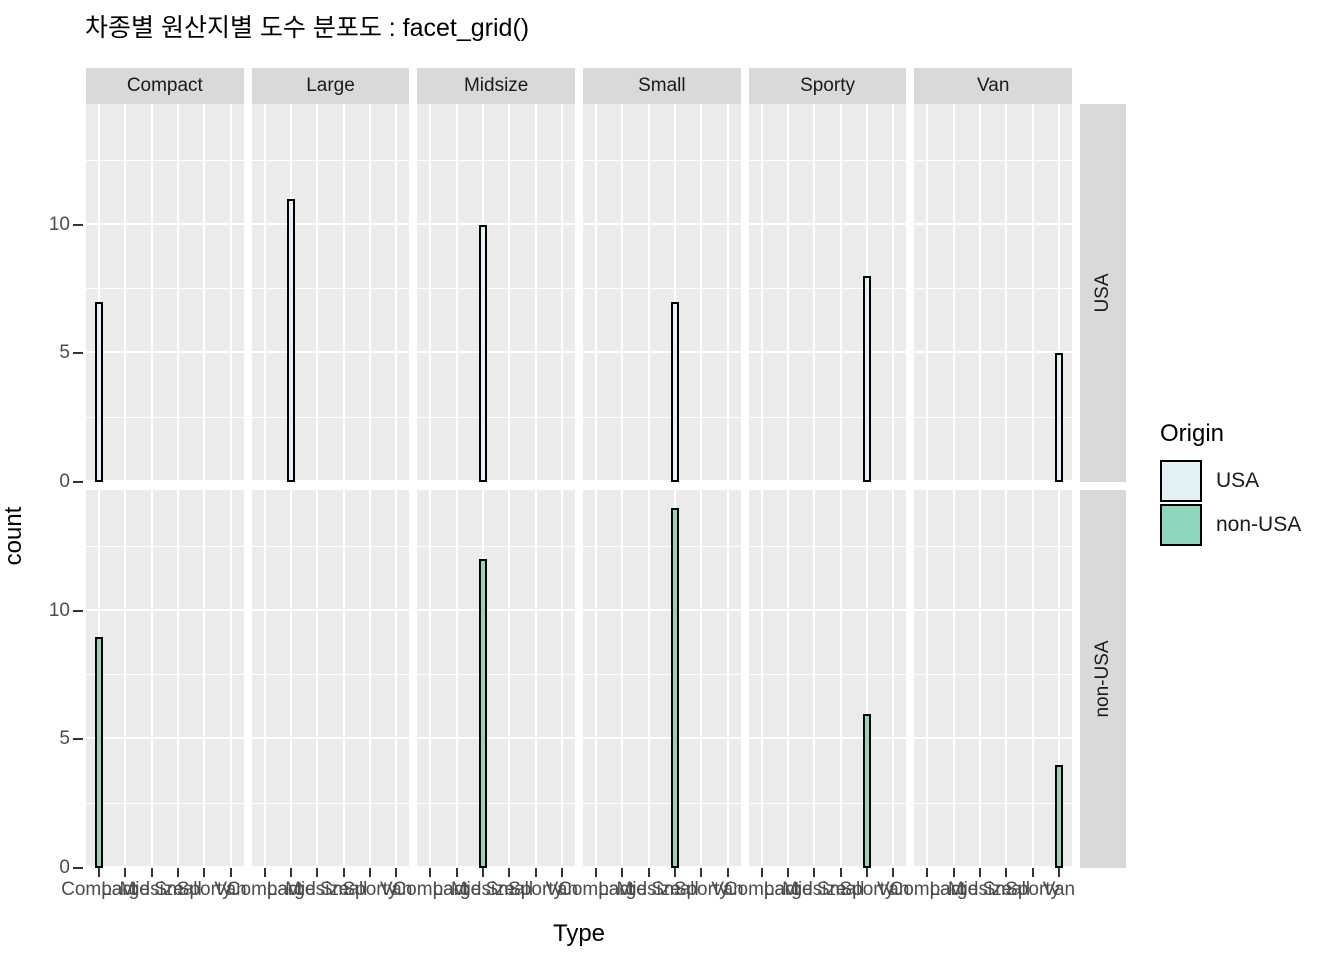  What do you see at coordinates (154, 898) in the screenshot?
I see `x-ticks-compact: Compact Large Midsize Small Sporty Van` at bounding box center [154, 898].